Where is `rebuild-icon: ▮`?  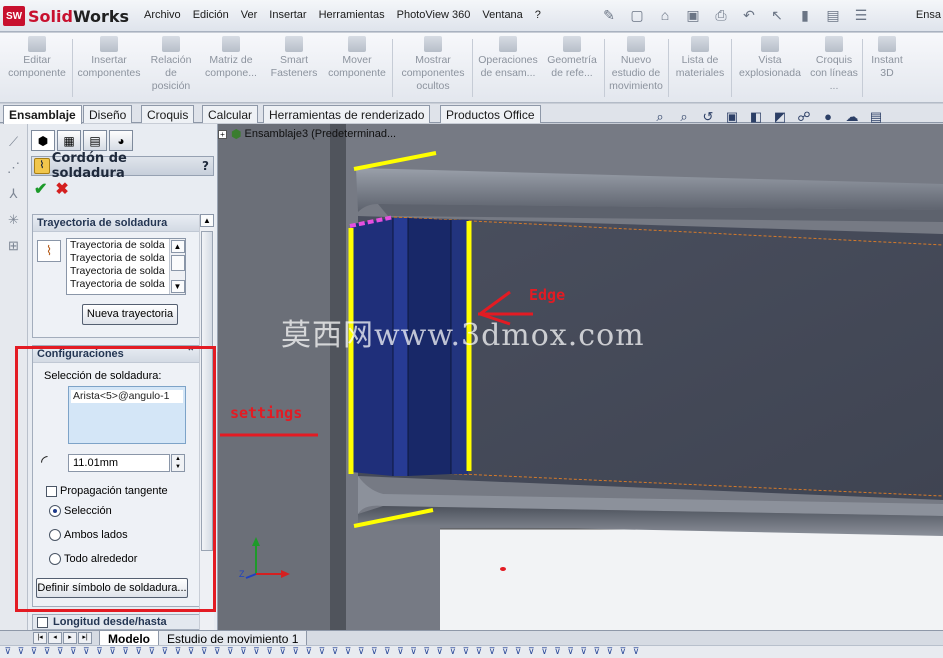 rebuild-icon: ▮ is located at coordinates (805, 15).